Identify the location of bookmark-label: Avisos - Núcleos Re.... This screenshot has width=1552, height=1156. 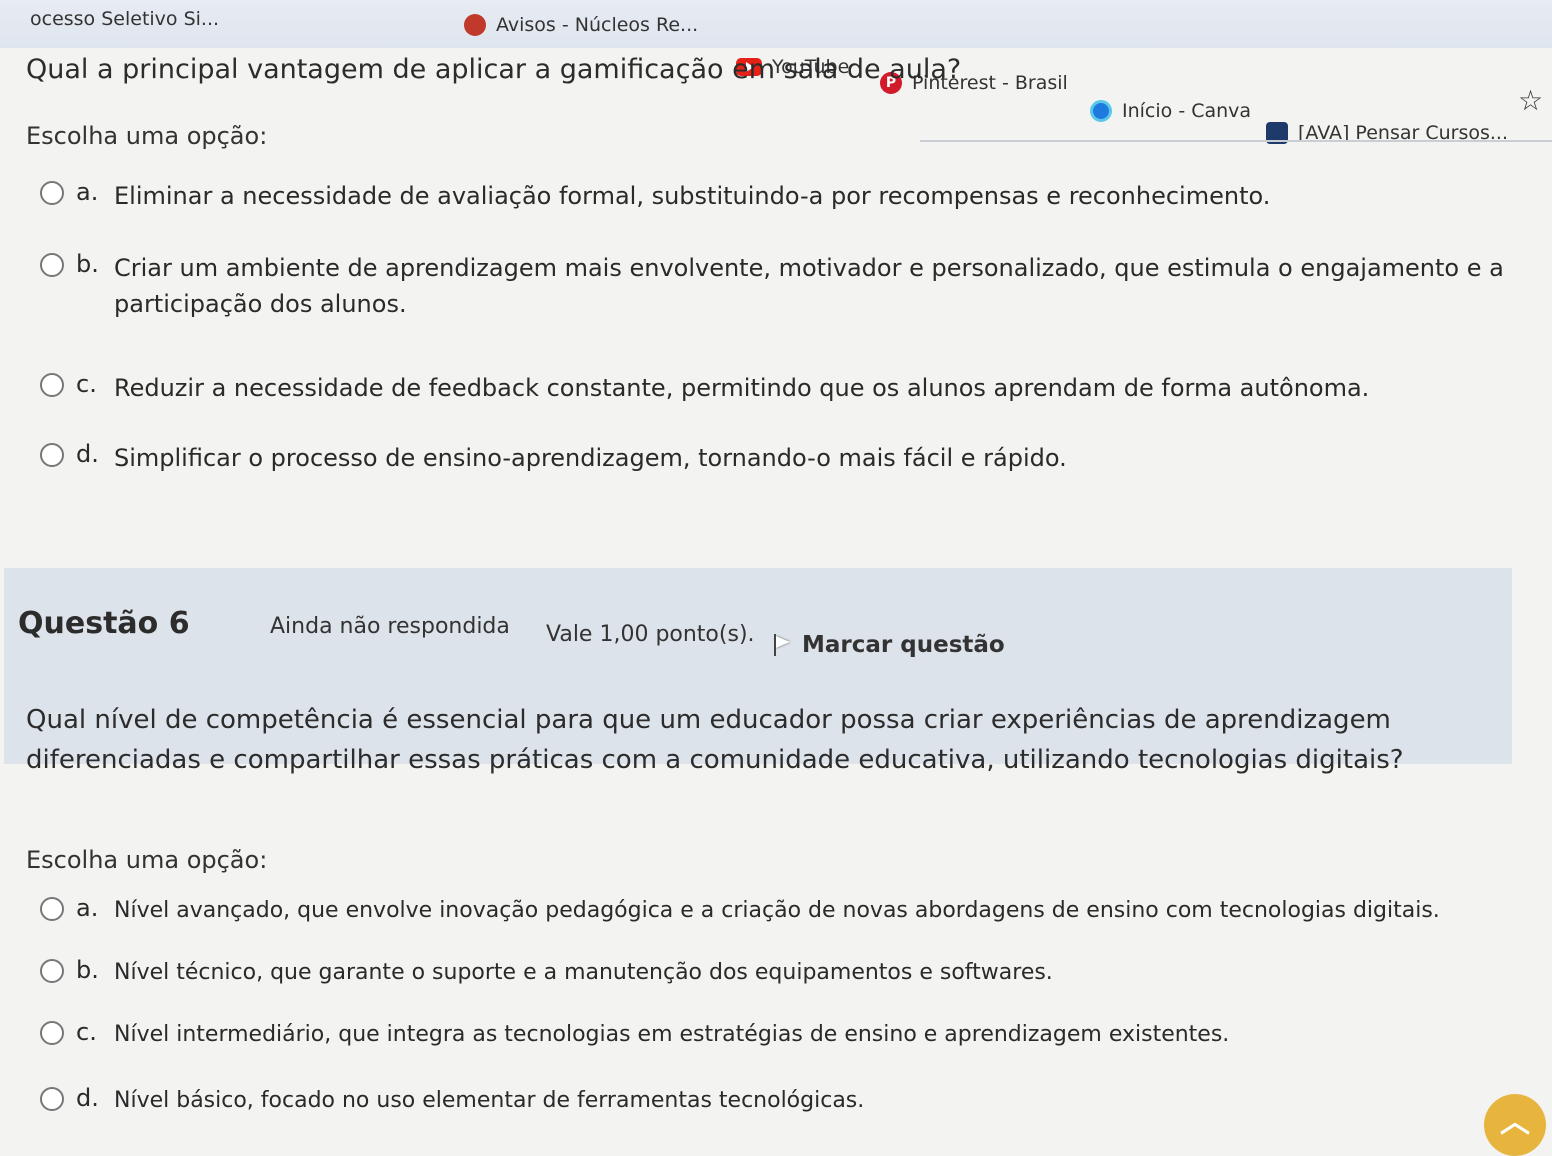
(597, 25).